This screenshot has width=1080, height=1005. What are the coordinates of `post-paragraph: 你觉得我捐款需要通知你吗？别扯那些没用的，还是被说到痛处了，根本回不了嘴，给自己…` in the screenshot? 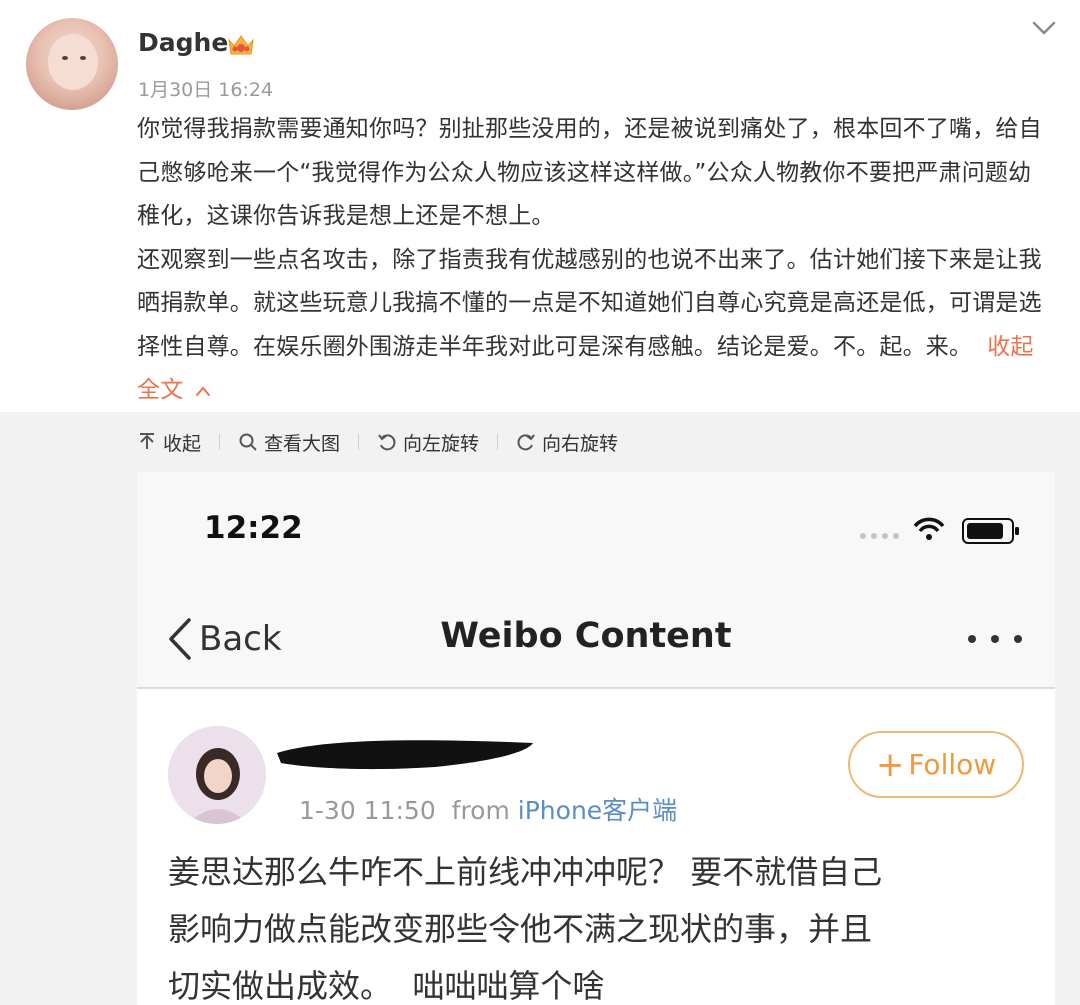 It's located at (589, 172).